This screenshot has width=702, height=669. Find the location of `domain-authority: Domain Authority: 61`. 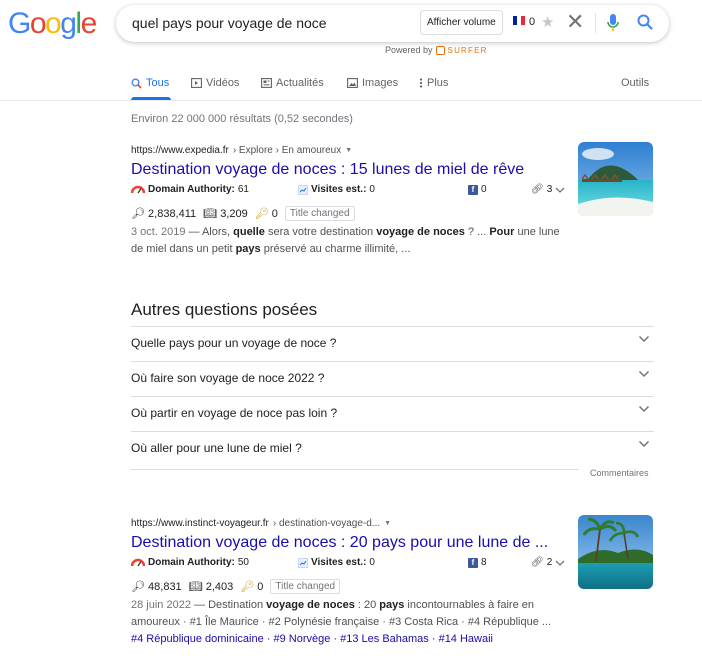

domain-authority: Domain Authority: 61 is located at coordinates (190, 189).